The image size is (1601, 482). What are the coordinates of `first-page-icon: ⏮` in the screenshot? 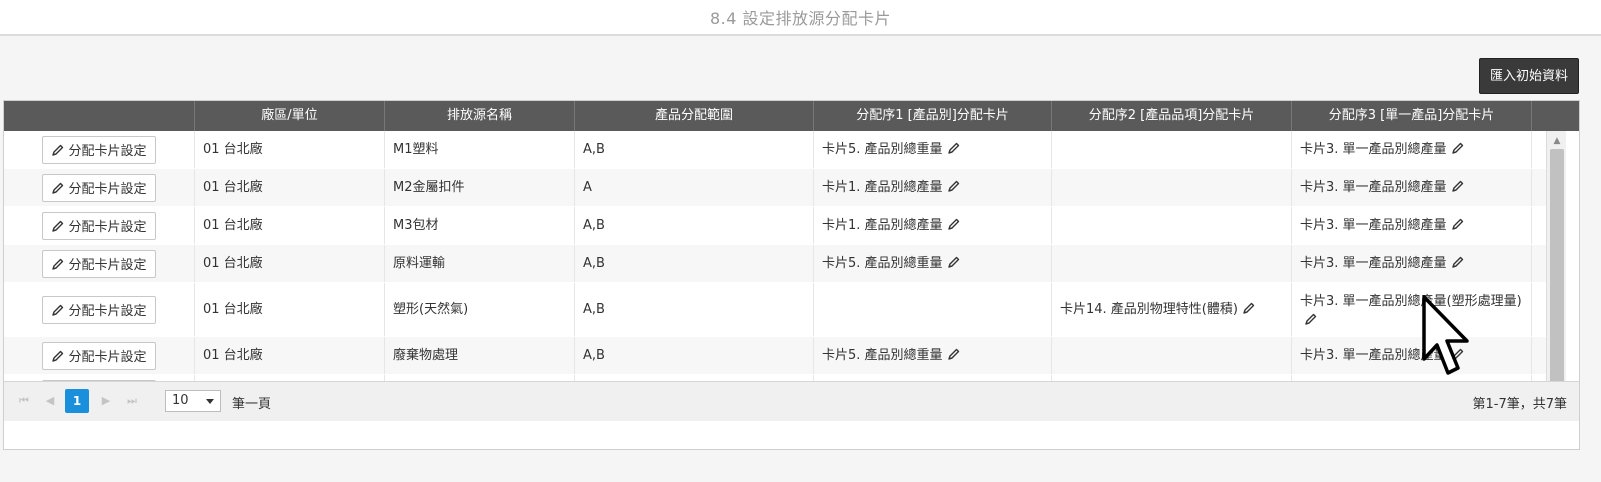 It's located at (24, 401).